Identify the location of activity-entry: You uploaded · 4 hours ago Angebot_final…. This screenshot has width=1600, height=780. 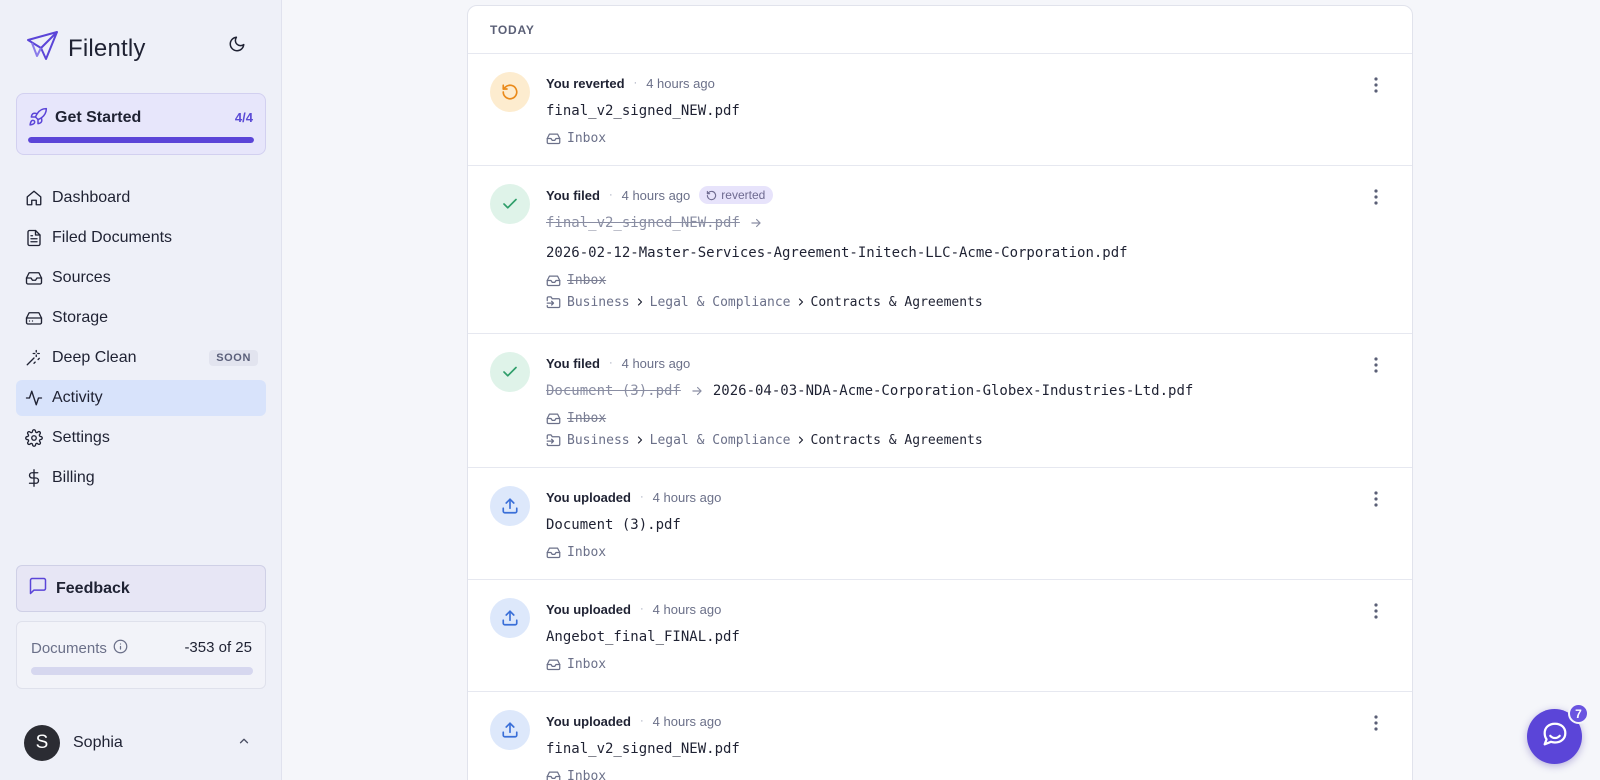
(940, 636).